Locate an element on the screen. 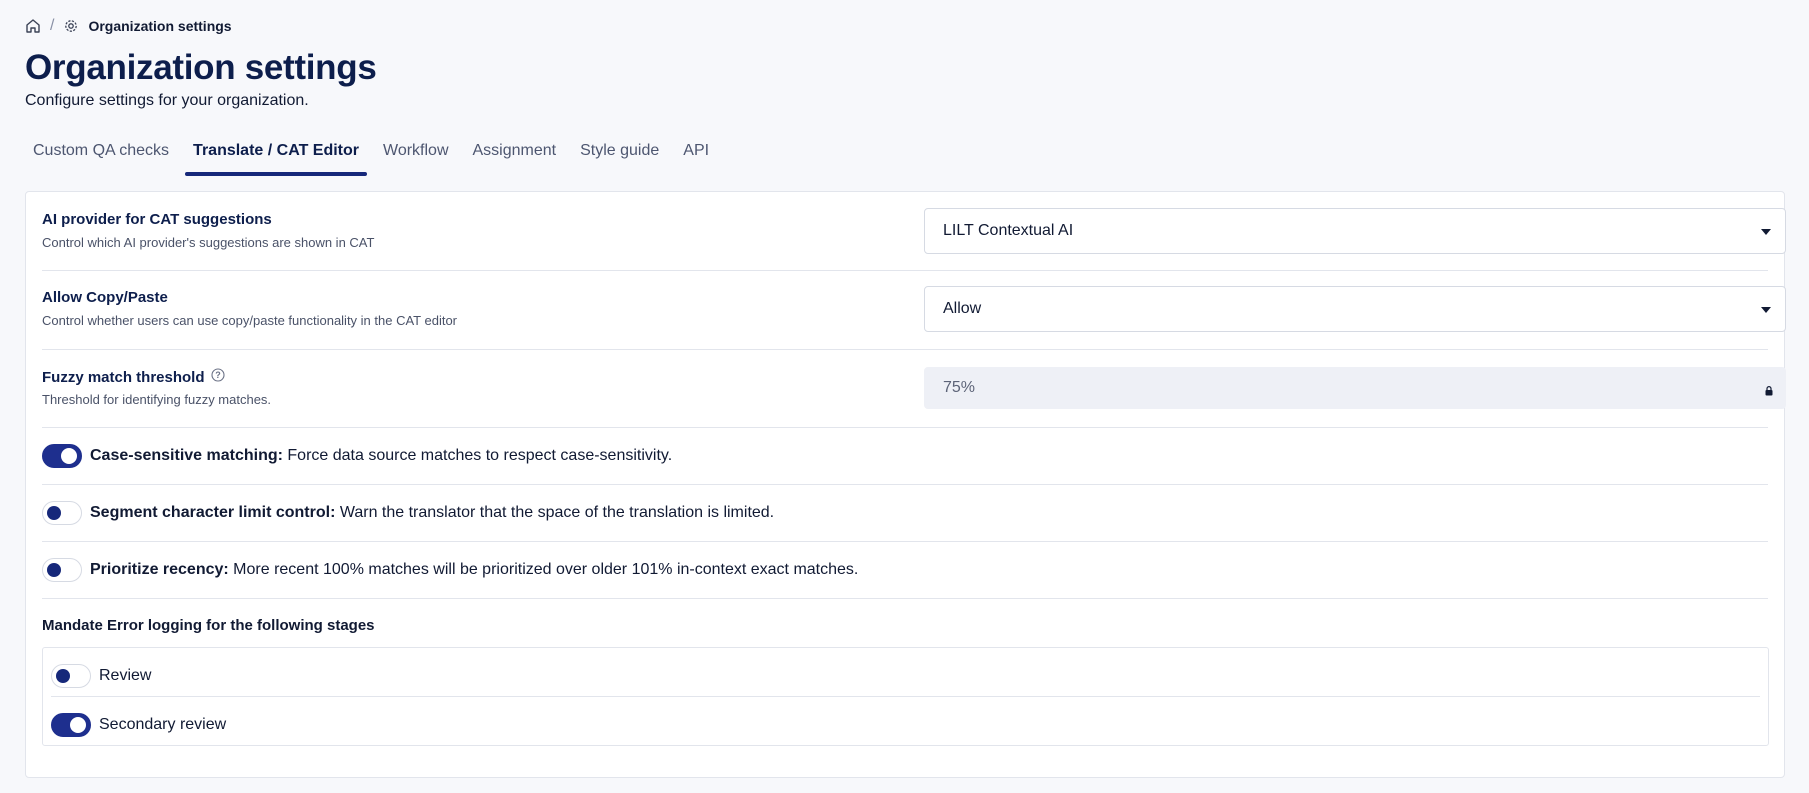 The image size is (1809, 793). page-title: Organization settings is located at coordinates (201, 67).